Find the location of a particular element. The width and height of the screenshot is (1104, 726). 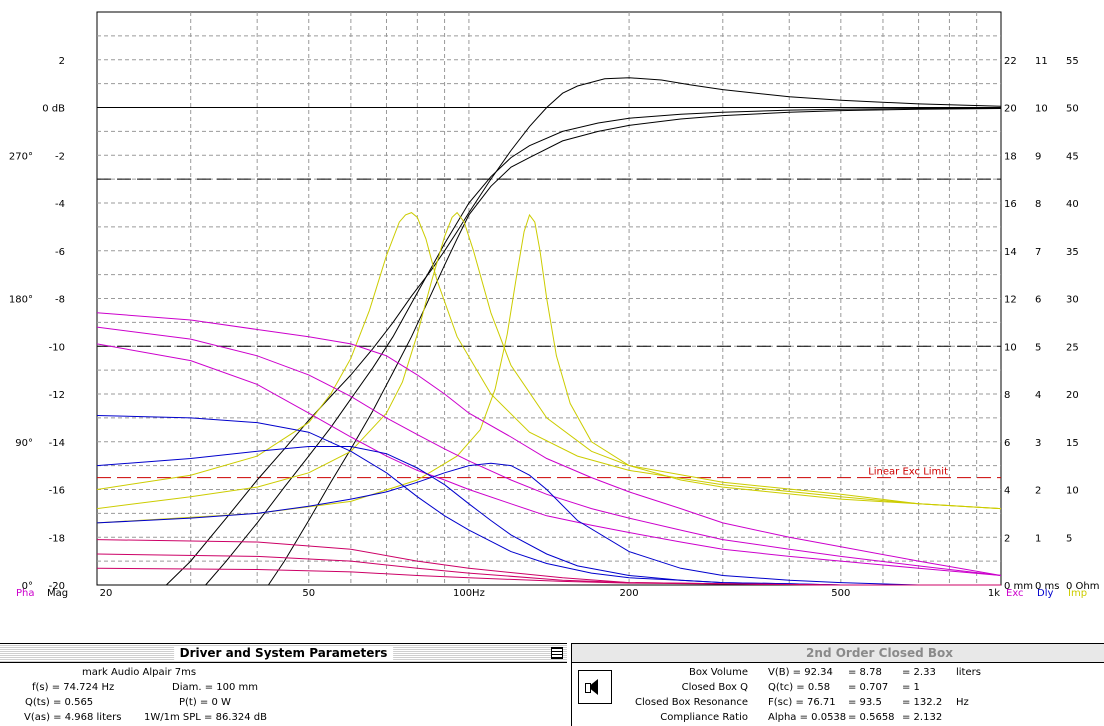

y-tick-label: 0 dB is located at coordinates (53, 109).